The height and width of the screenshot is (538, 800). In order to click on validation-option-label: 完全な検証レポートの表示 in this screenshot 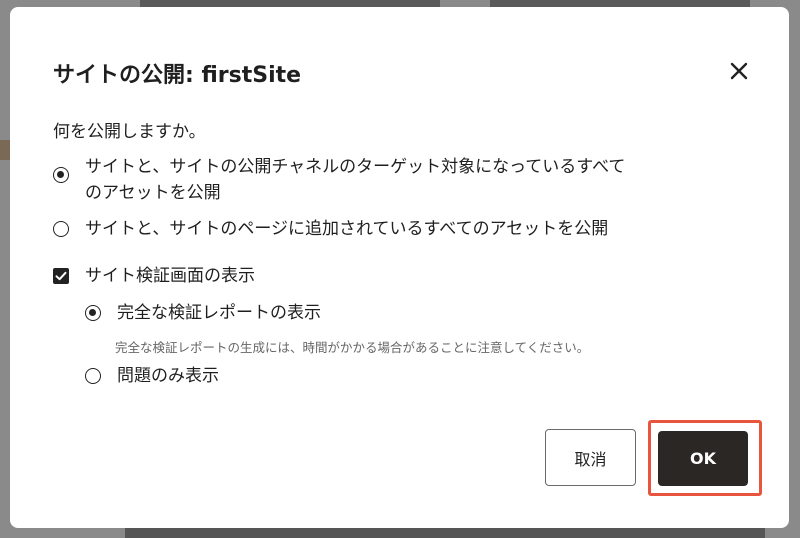, I will do `click(219, 313)`.